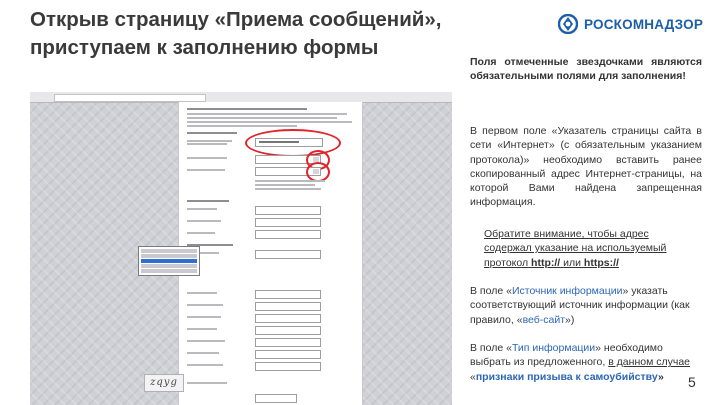 This screenshot has height=405, width=720. Describe the element at coordinates (567, 291) in the screenshot. I see `source-field-name: Источник информации` at that location.